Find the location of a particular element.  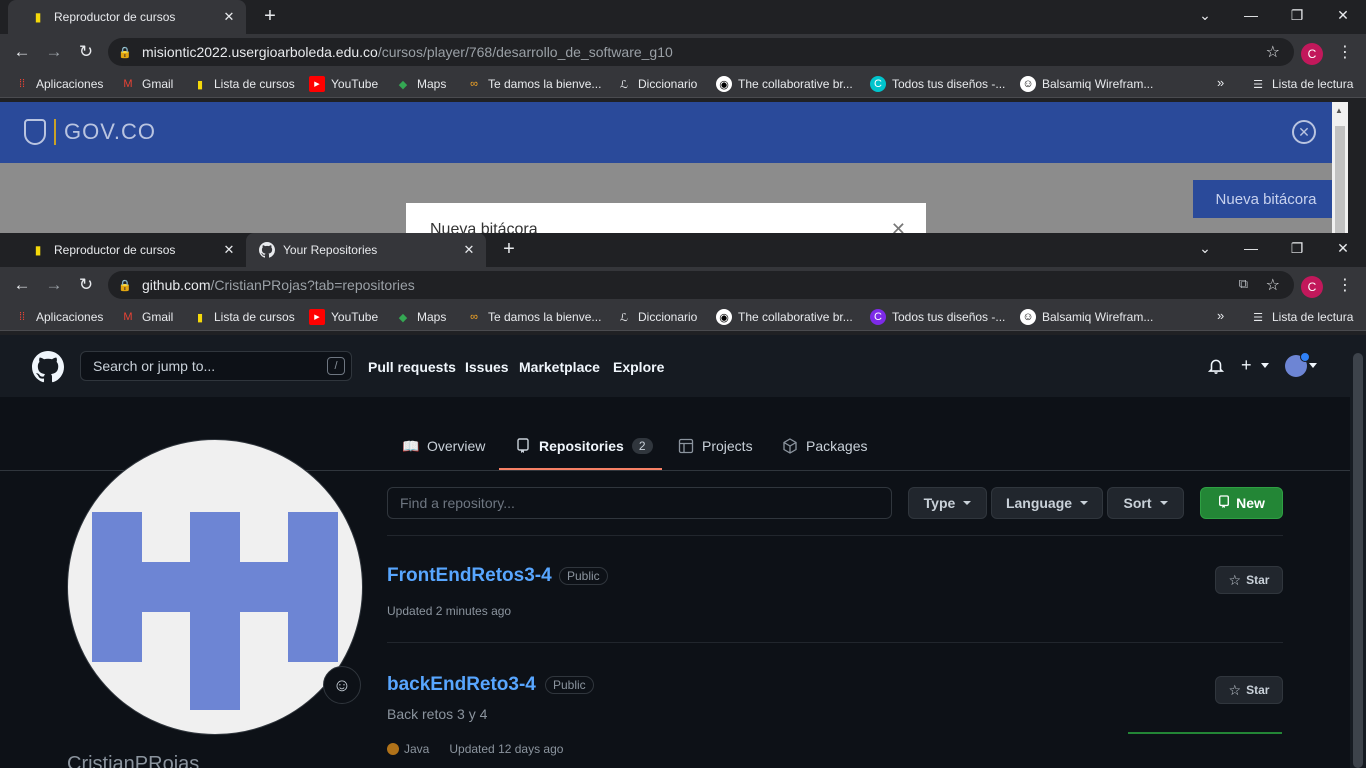

language-filter-button: Language is located at coordinates (1047, 503).